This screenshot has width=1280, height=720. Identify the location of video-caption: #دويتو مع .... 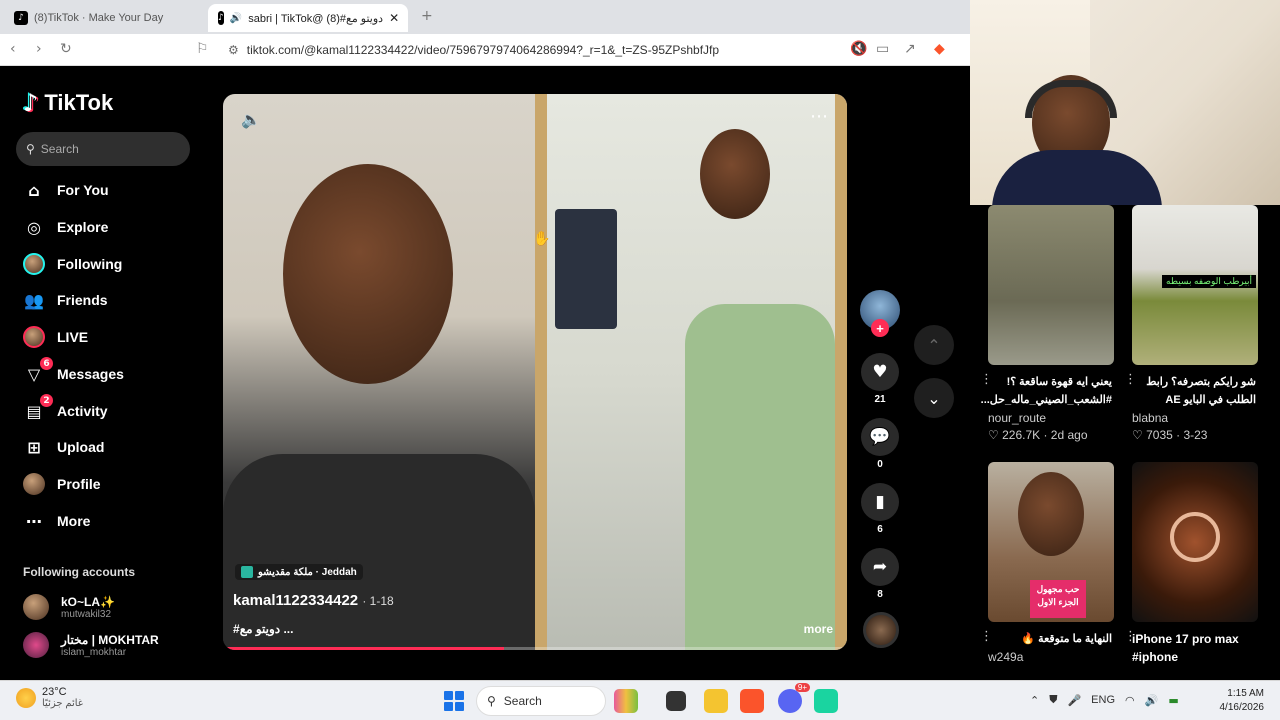
(263, 629).